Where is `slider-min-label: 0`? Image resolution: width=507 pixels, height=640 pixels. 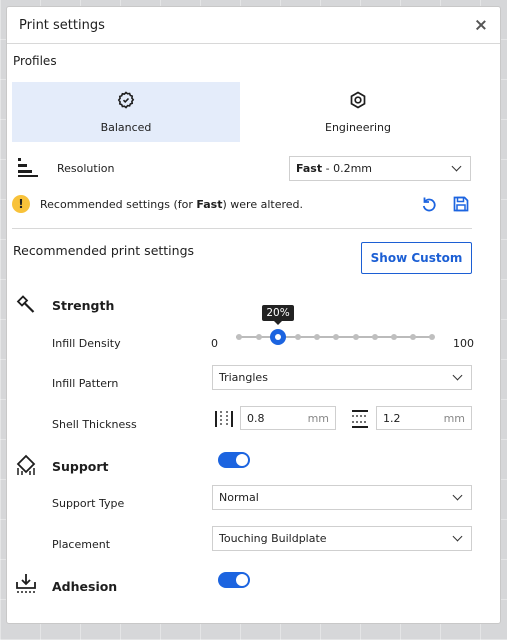 slider-min-label: 0 is located at coordinates (214, 343).